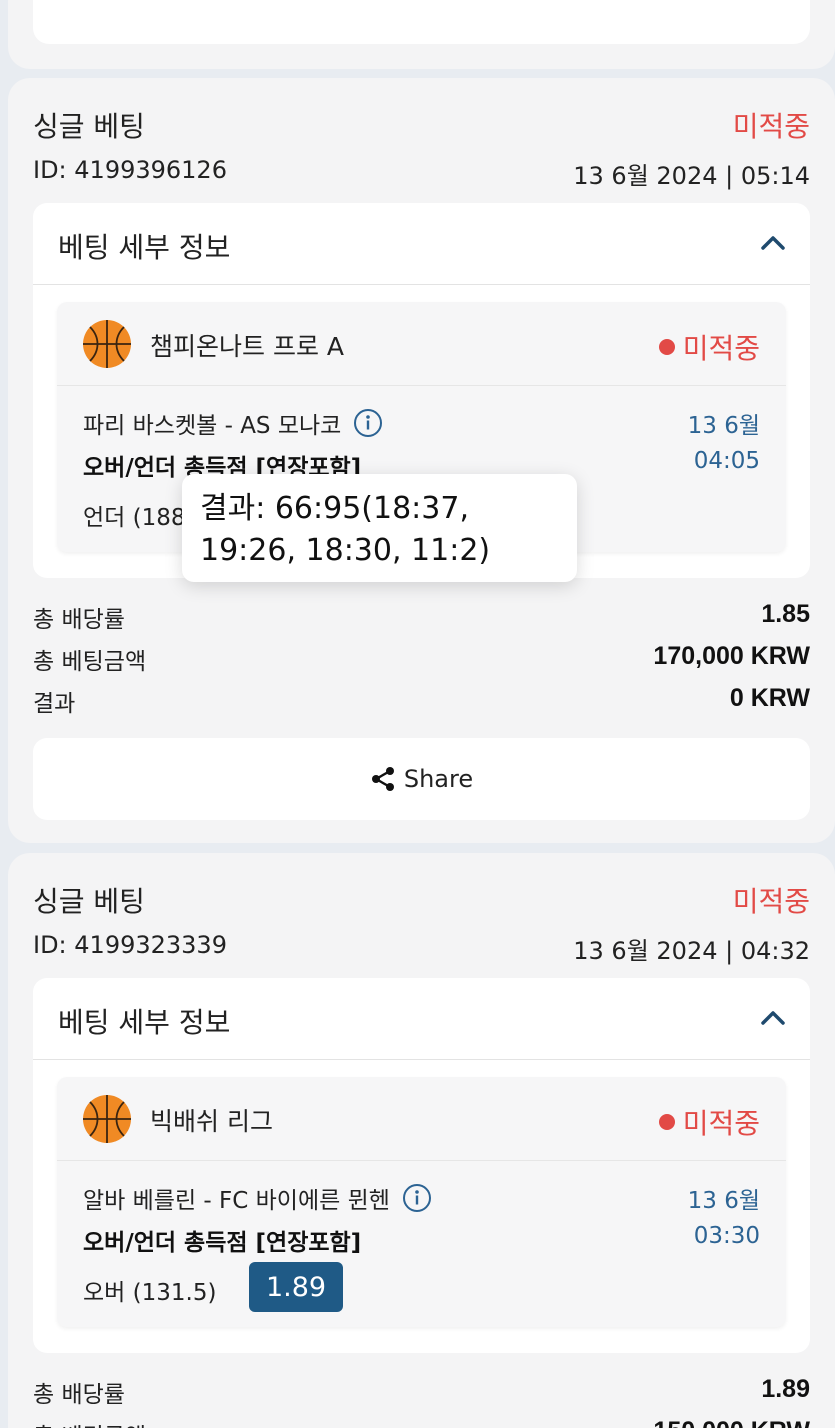 The height and width of the screenshot is (1428, 835). I want to click on match-name: 파리 바스켓볼 - AS 모나코, so click(212, 426).